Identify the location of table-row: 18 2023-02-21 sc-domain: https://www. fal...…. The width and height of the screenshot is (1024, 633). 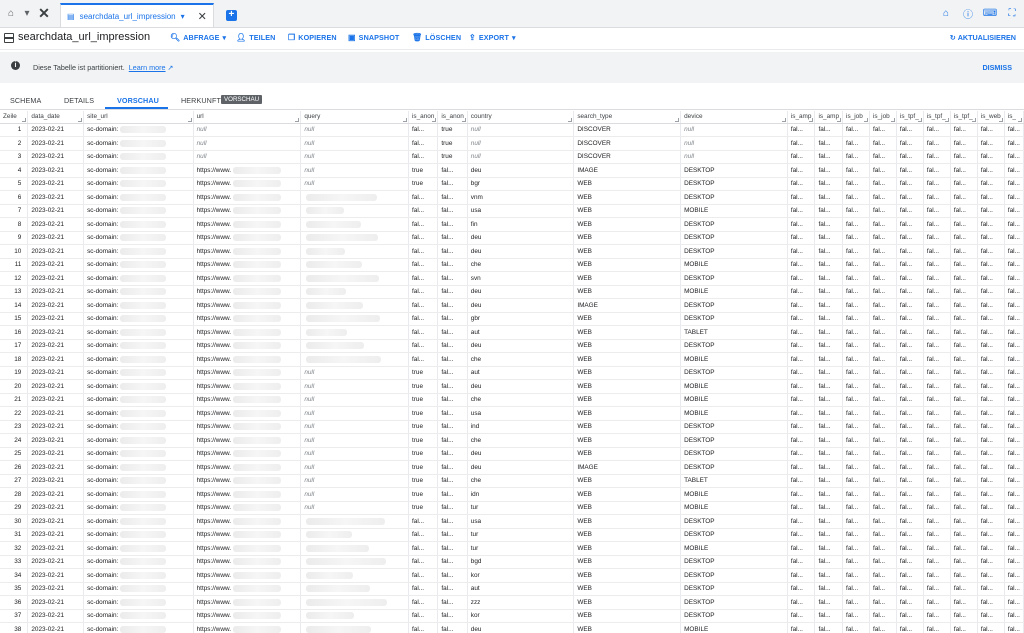
(512, 359).